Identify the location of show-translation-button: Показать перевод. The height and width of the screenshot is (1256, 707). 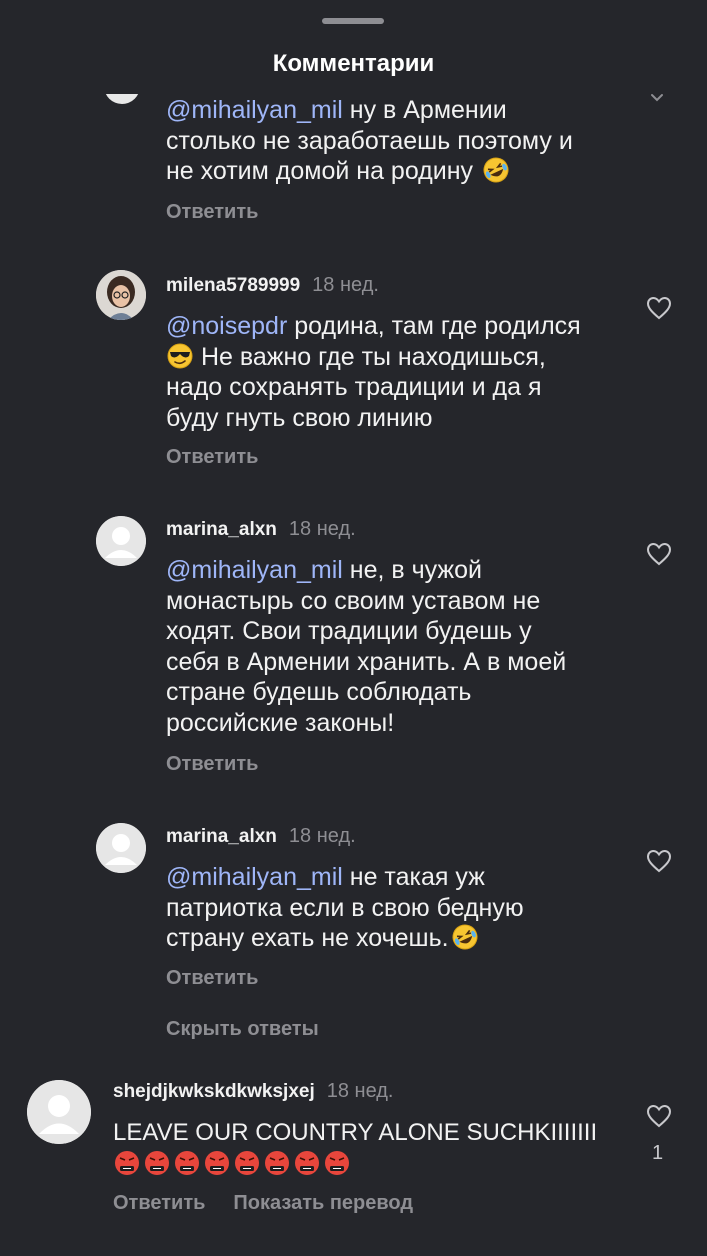
(323, 1203).